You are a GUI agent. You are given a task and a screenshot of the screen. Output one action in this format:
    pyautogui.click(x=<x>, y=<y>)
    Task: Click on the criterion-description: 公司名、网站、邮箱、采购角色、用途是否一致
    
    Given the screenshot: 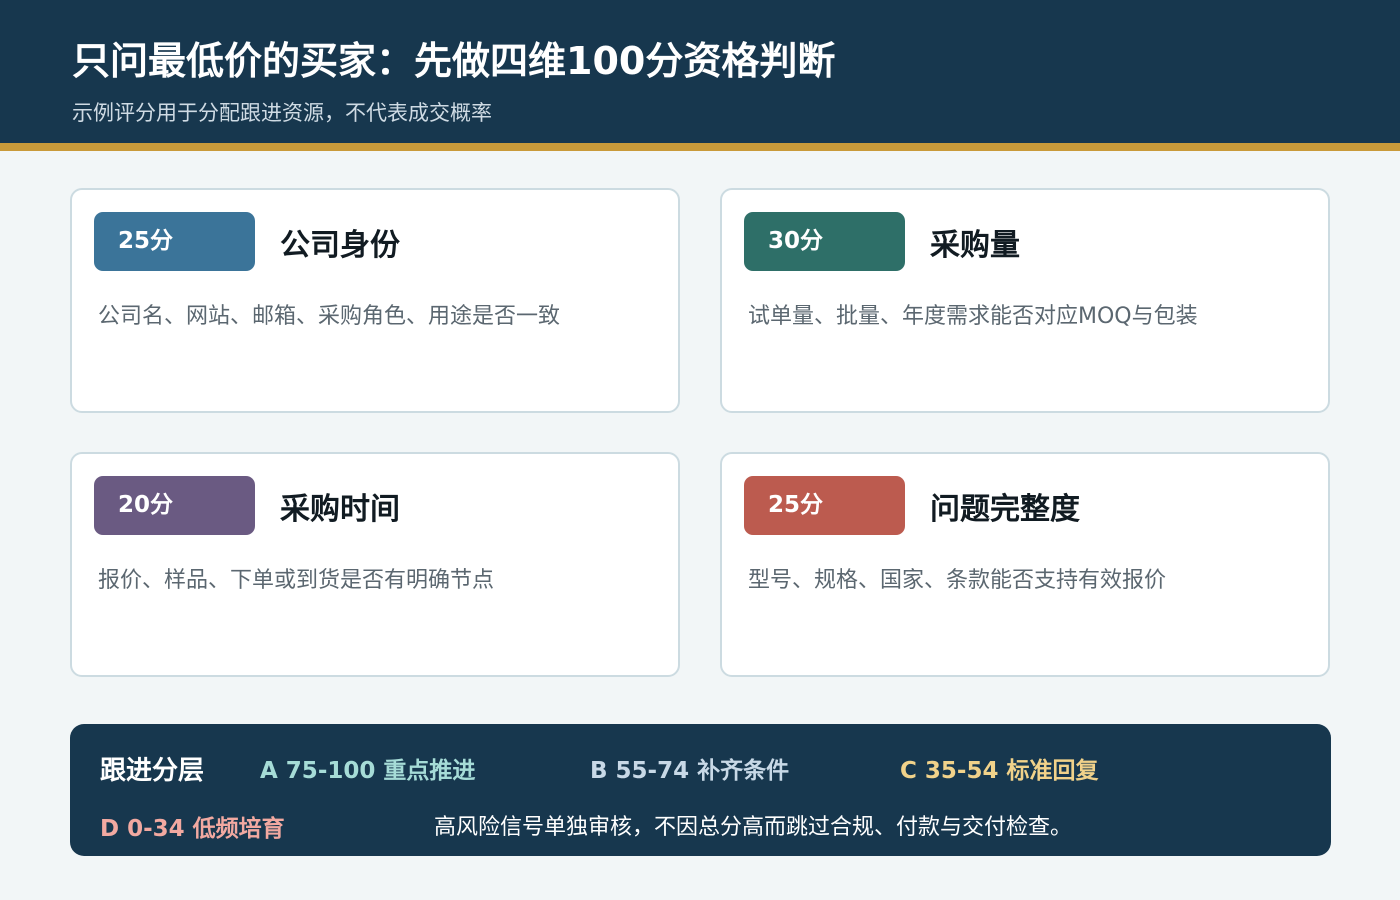 What is the action you would take?
    pyautogui.click(x=329, y=316)
    